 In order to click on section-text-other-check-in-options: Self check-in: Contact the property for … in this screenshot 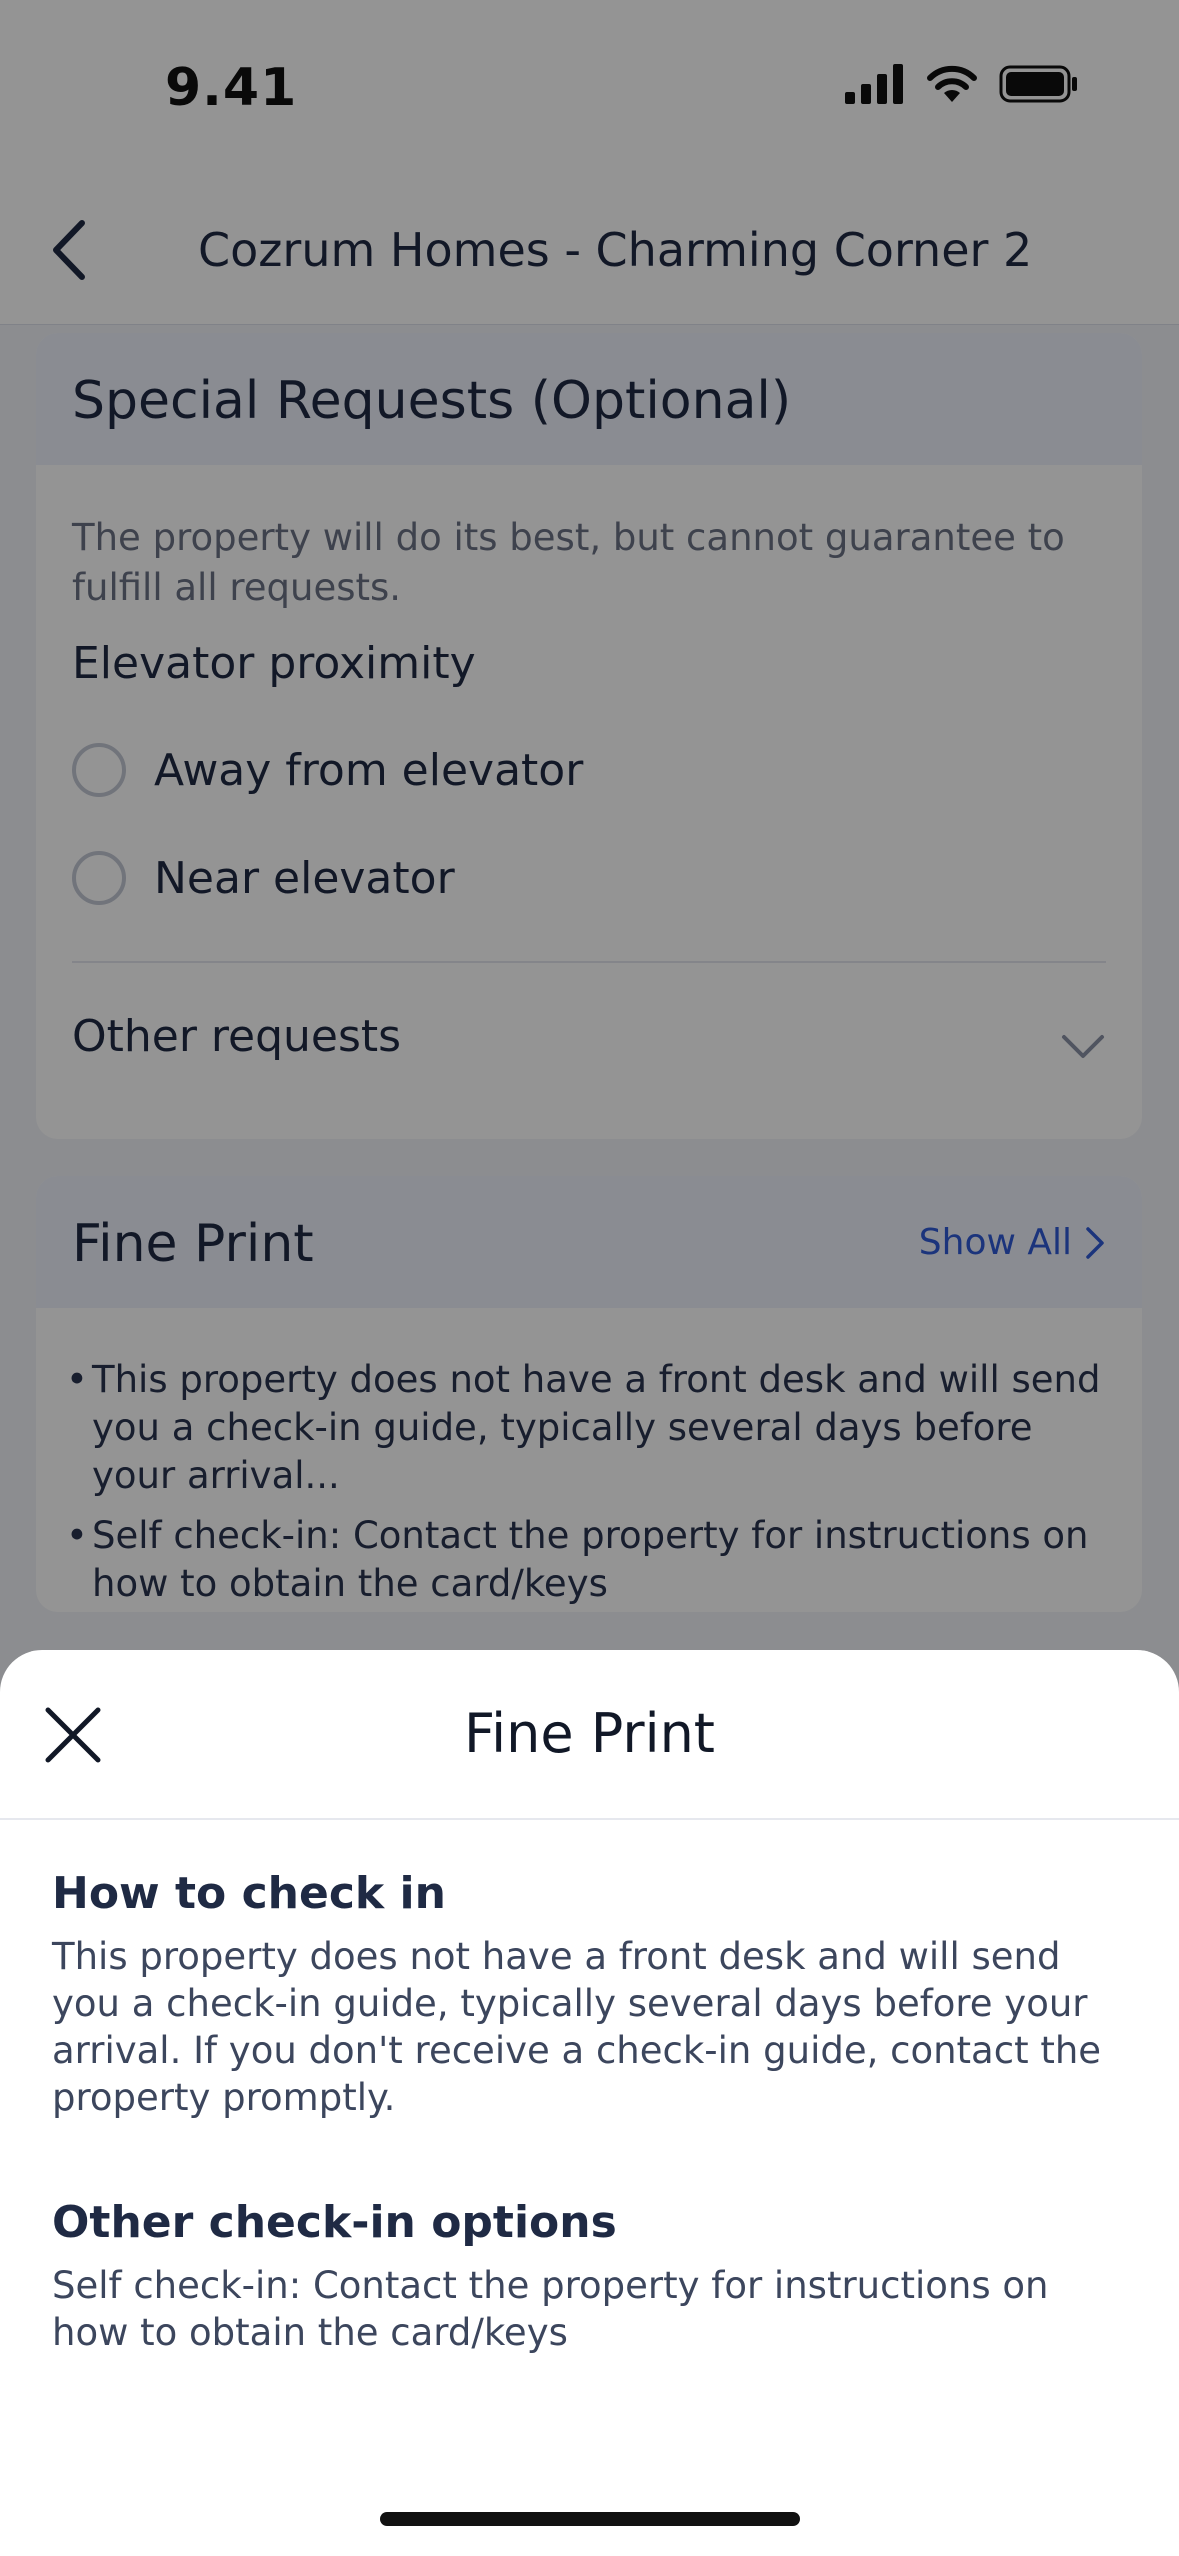, I will do `click(550, 2309)`.